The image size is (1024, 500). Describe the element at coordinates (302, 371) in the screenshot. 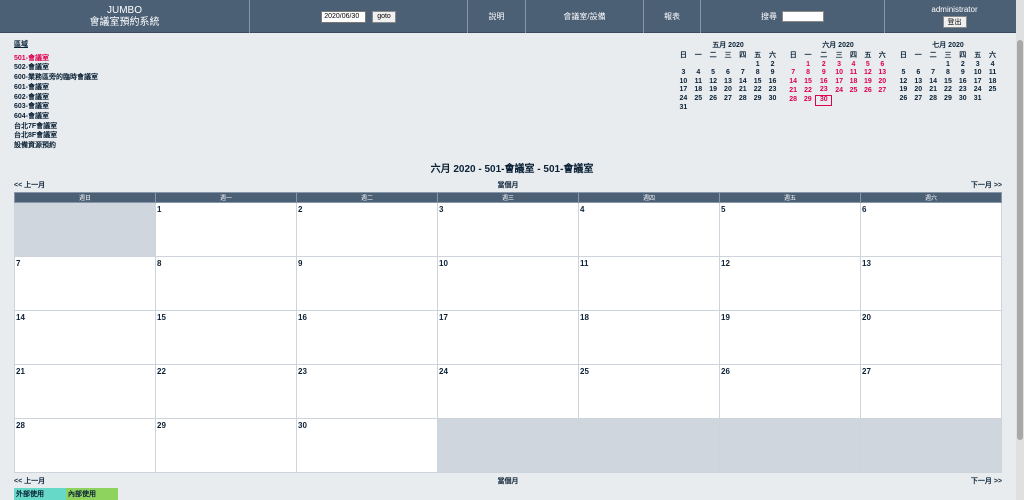

I see `day-number-link: 23` at that location.